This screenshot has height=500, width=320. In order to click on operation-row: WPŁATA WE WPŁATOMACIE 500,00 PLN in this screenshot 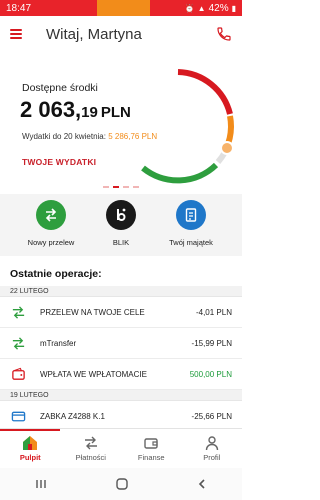, I will do `click(121, 374)`.